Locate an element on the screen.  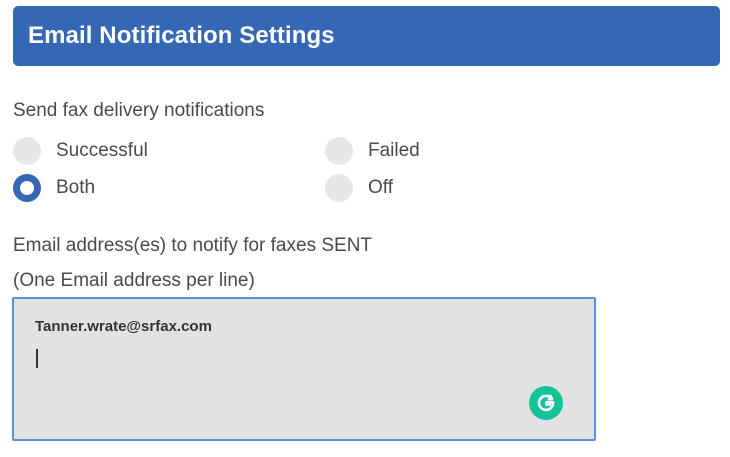
email-sent-hint: (One Email address per line) is located at coordinates (134, 280).